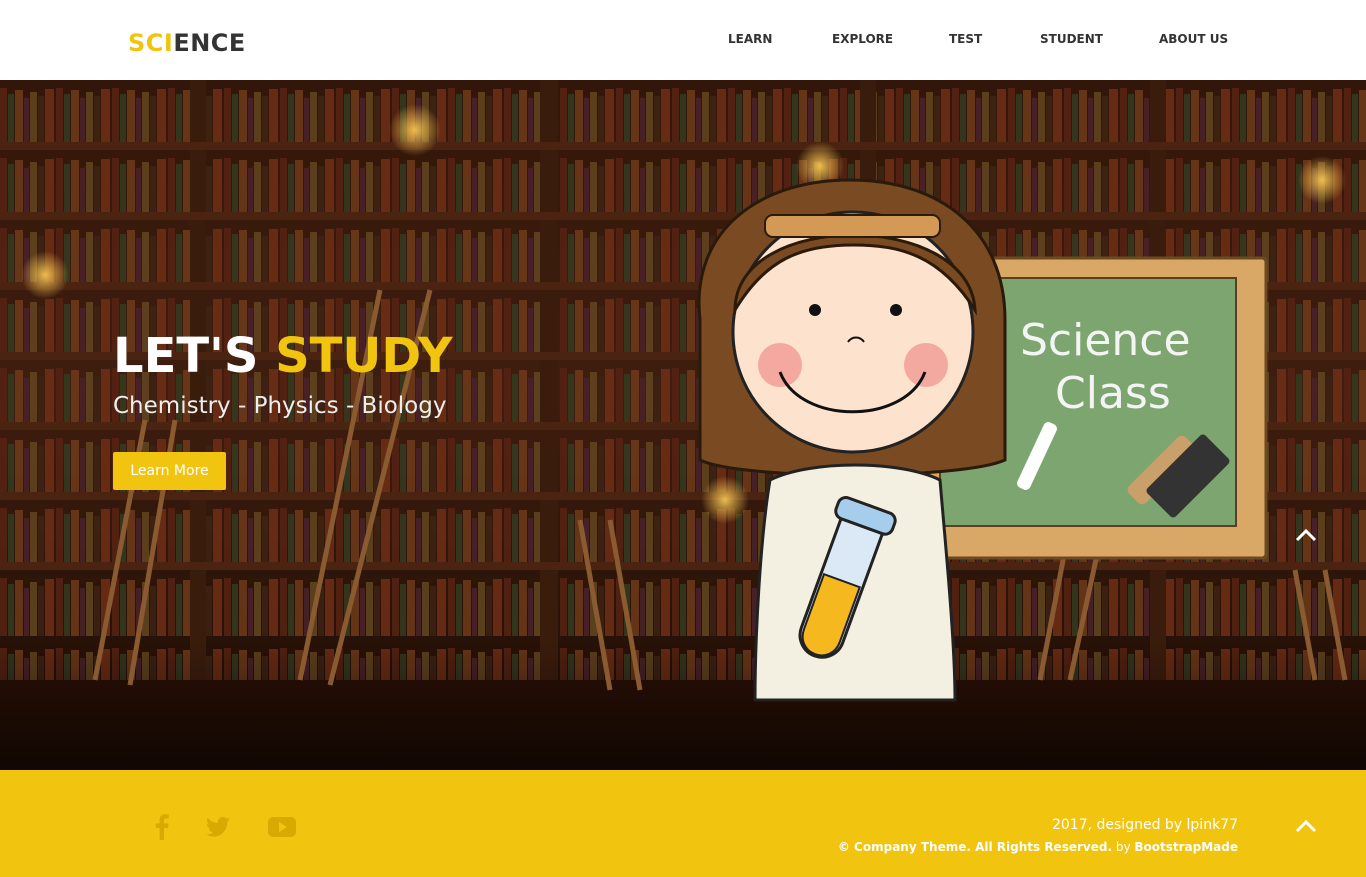 The width and height of the screenshot is (1366, 877). I want to click on nav-test: TEST, so click(965, 39).